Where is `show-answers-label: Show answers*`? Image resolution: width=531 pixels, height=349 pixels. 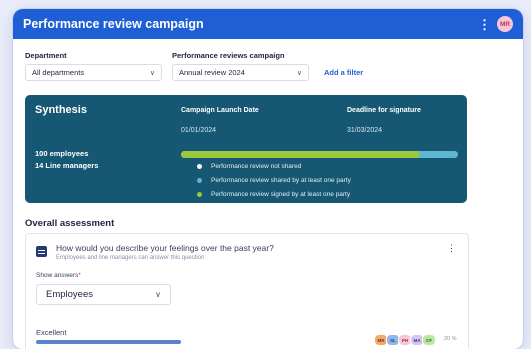 show-answers-label: Show answers* is located at coordinates (58, 275).